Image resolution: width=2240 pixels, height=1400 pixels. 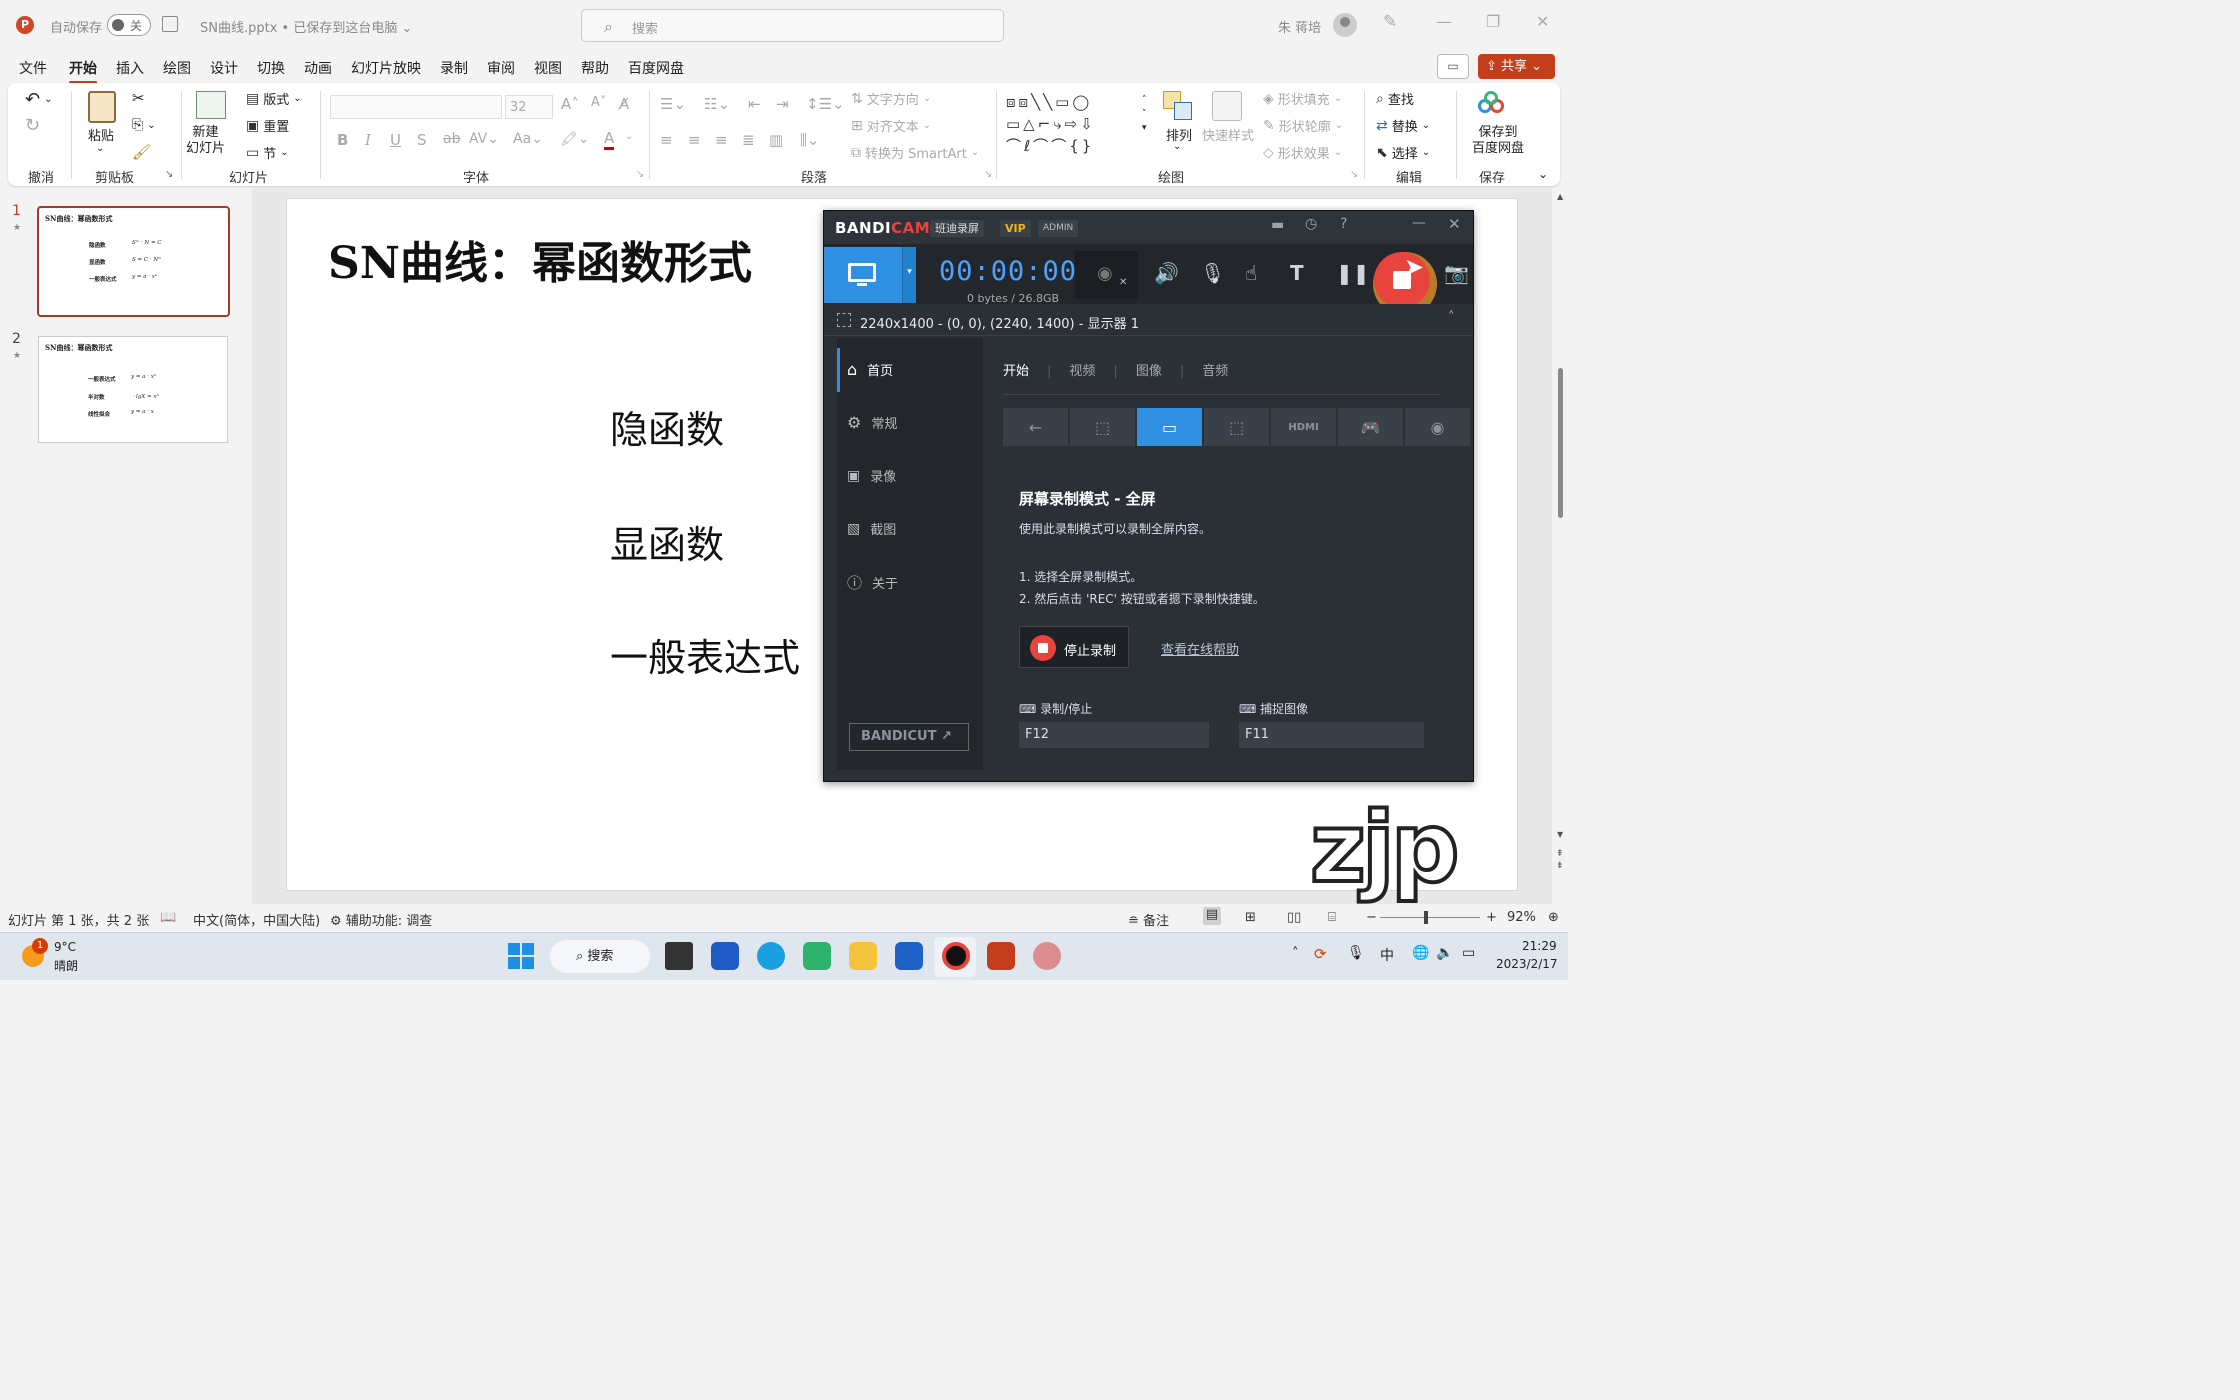 I want to click on zoom-out-icon: −, so click(x=1371, y=917).